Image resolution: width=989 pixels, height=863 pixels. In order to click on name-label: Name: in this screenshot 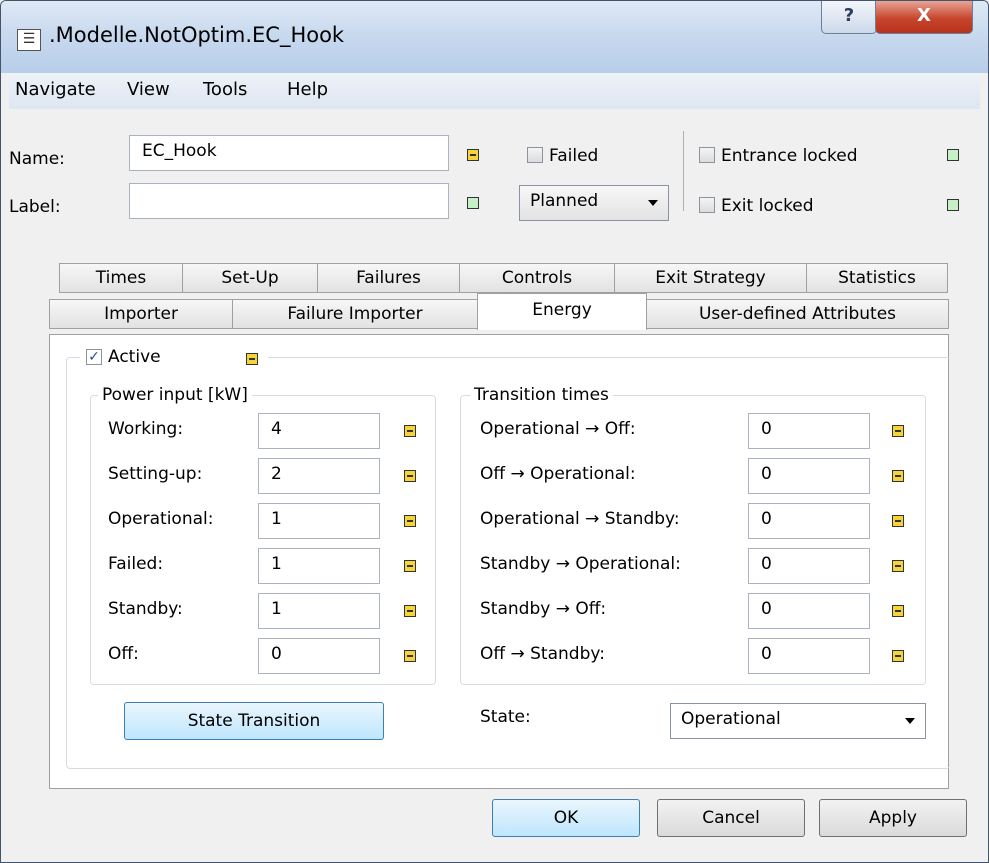, I will do `click(37, 159)`.